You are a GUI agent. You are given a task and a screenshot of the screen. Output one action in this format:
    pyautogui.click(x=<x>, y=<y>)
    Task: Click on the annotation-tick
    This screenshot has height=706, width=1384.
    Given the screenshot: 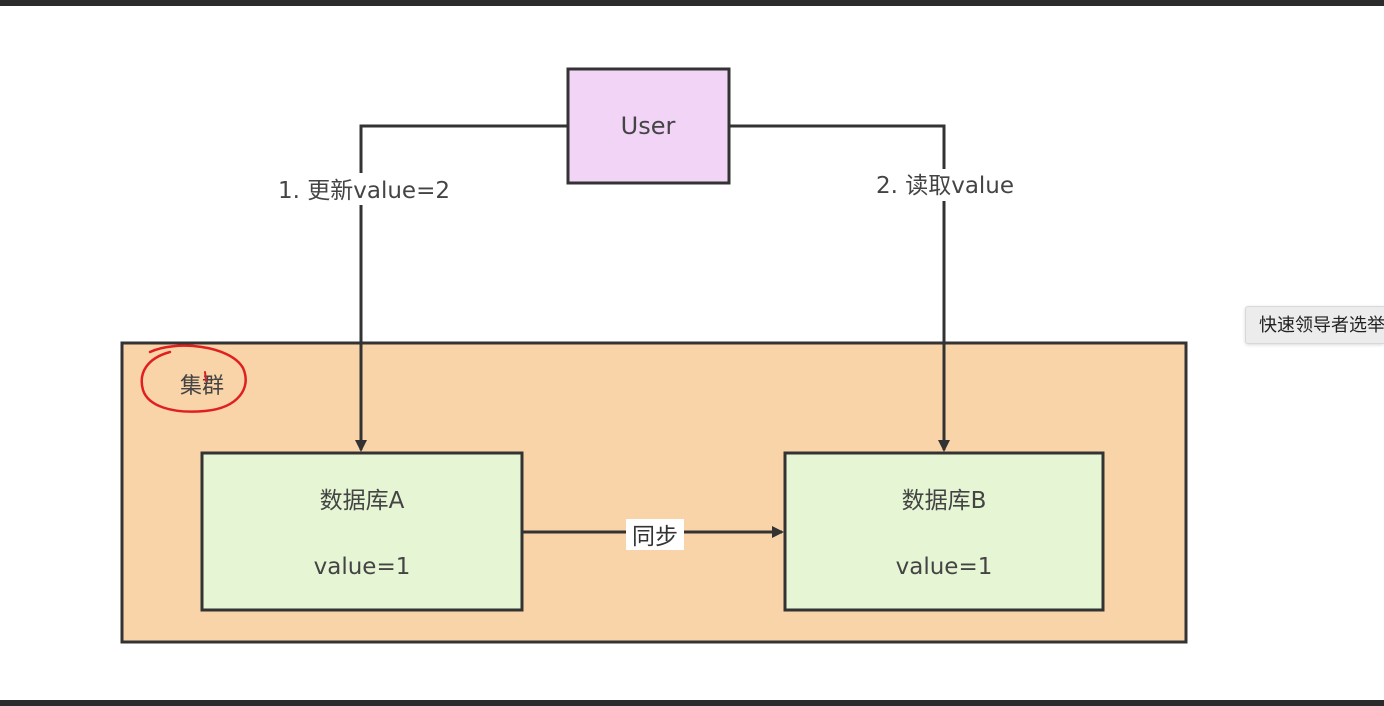 What is the action you would take?
    pyautogui.click(x=205, y=376)
    